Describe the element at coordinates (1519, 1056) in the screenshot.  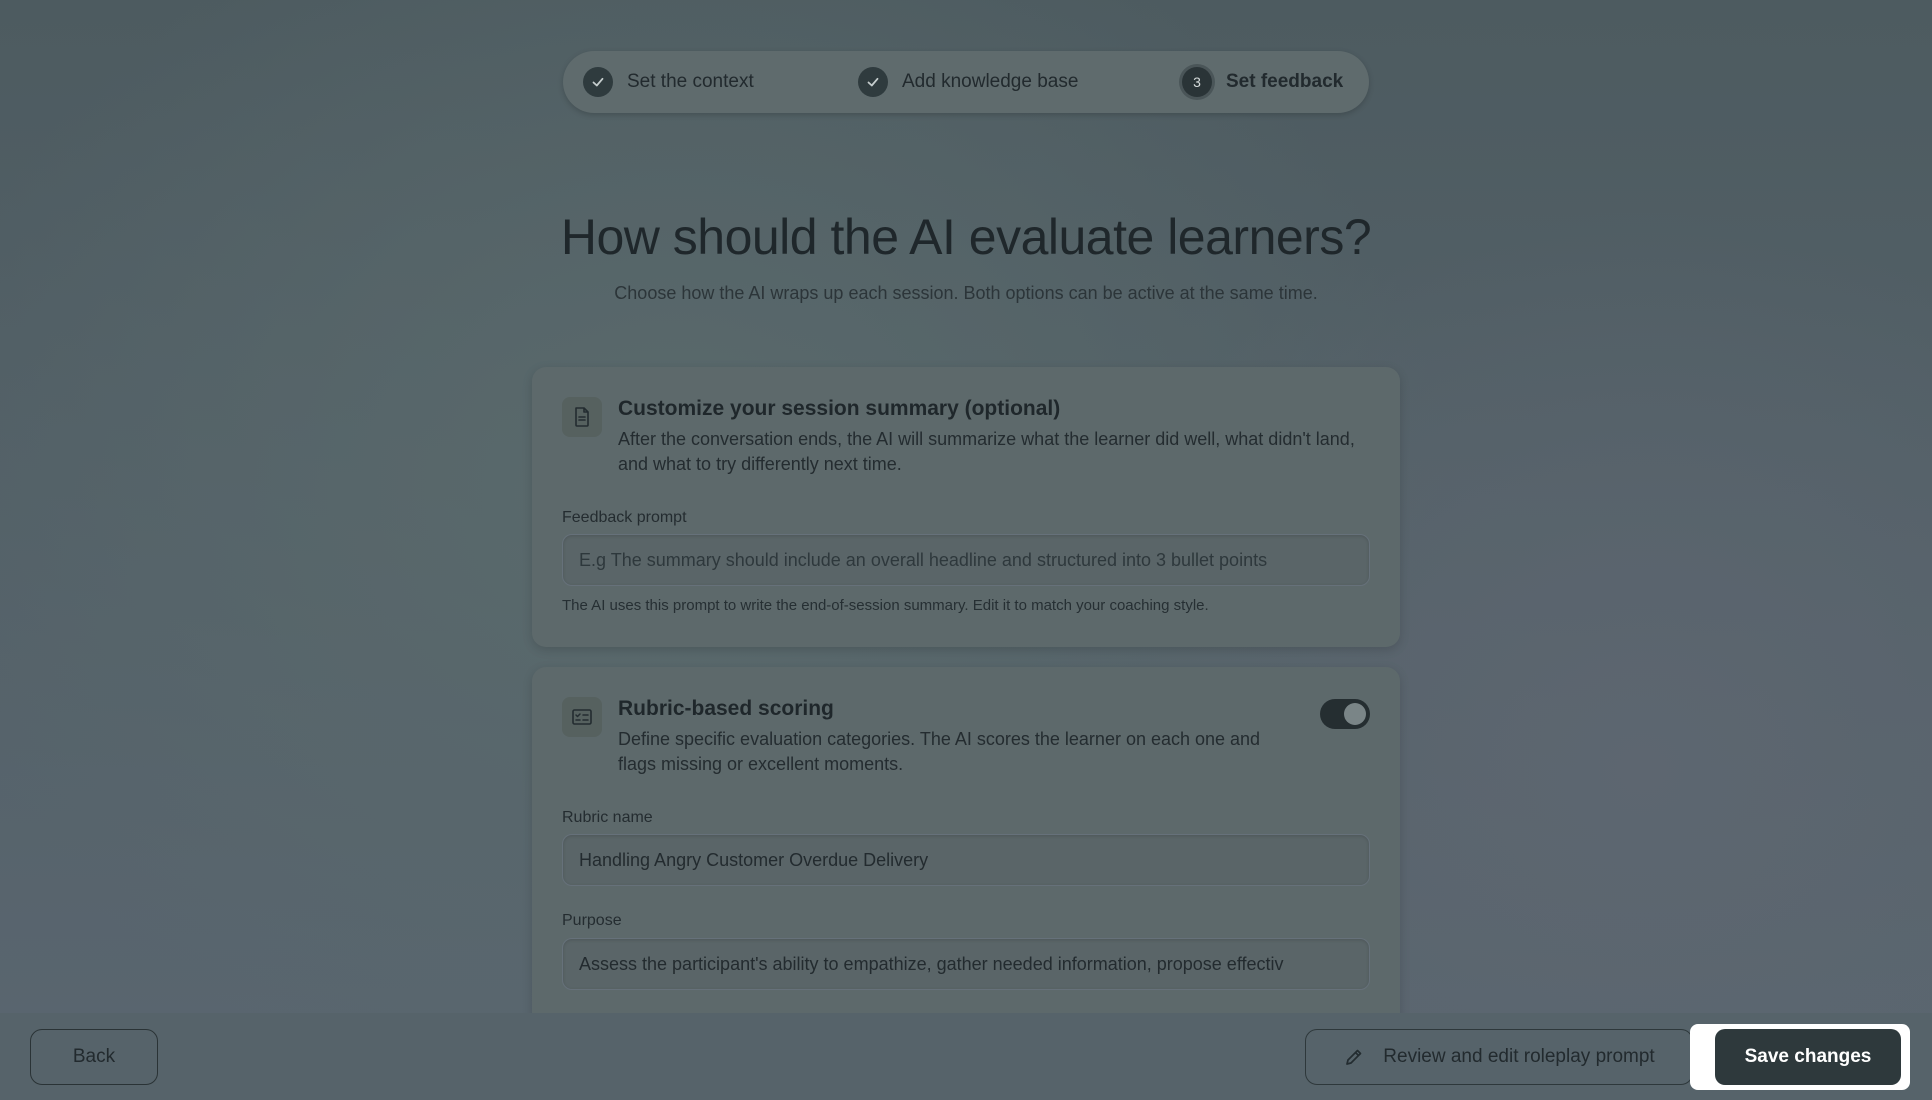
I see `review-prompt-label: Review and edit roleplay prompt` at that location.